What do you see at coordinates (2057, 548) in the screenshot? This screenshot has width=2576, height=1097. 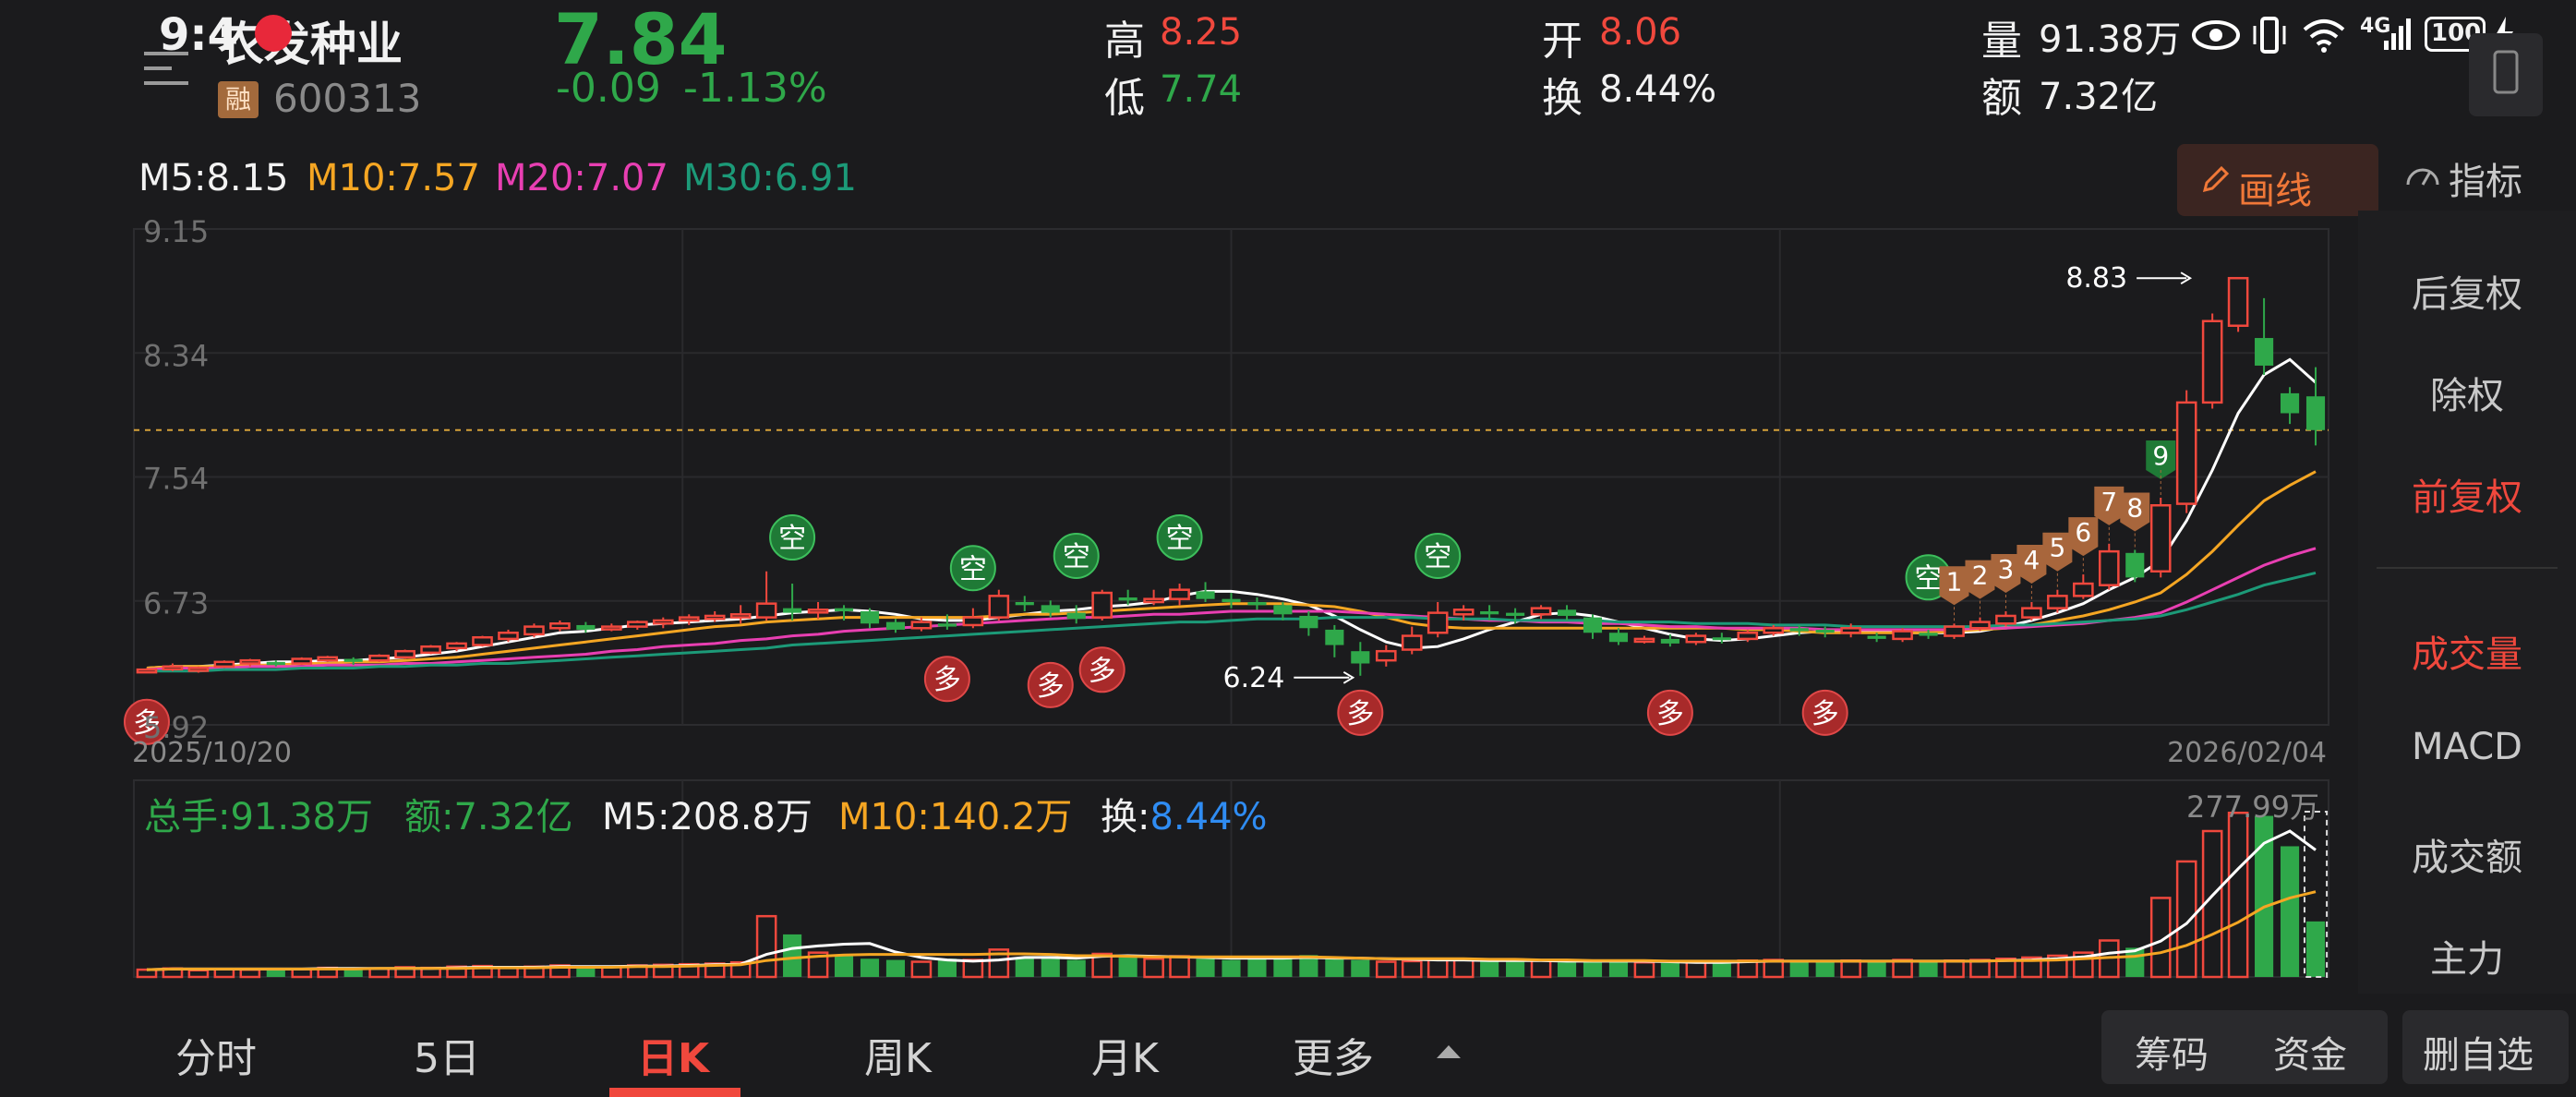 I see `sequence-label: 5` at bounding box center [2057, 548].